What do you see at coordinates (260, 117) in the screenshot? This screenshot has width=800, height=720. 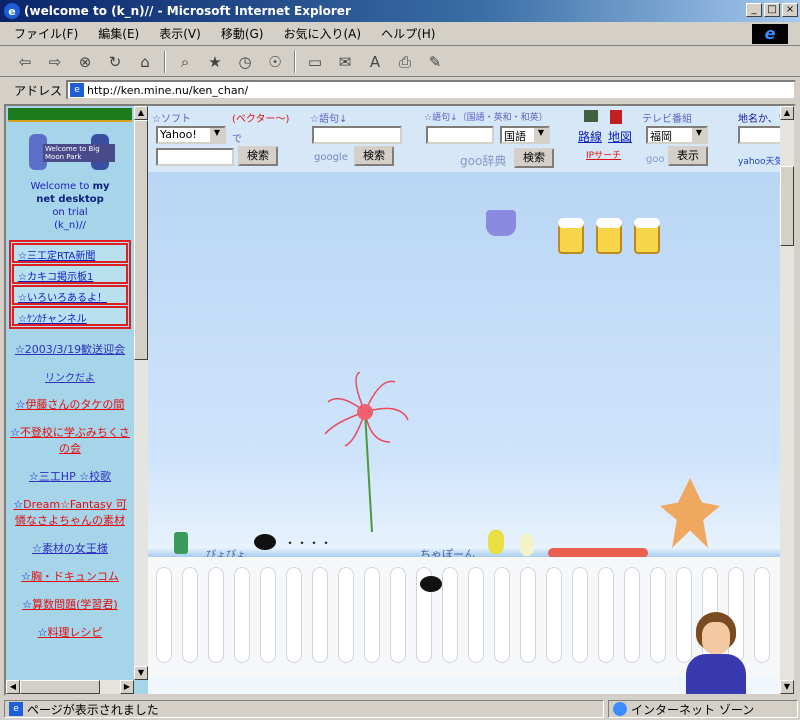 I see `vector-link: (ベクター～)` at bounding box center [260, 117].